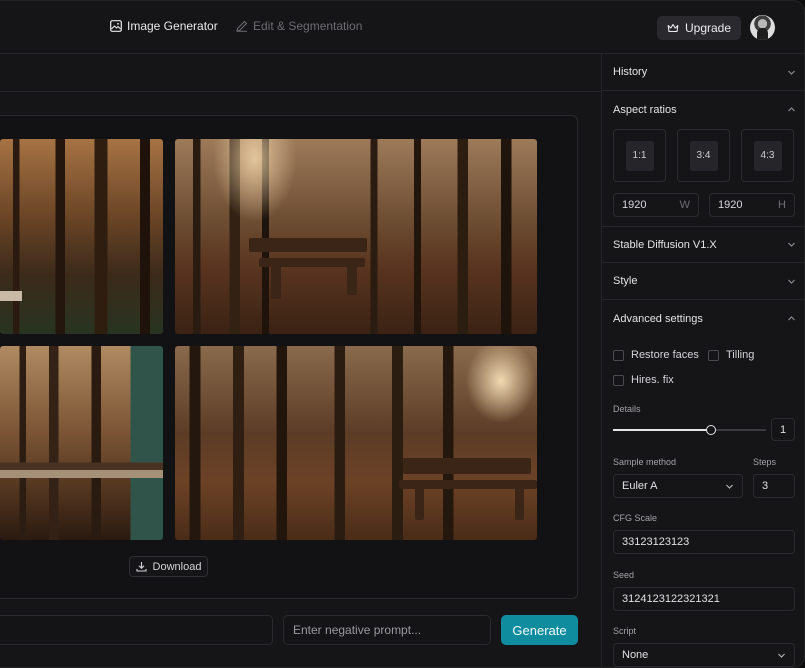 The image size is (805, 668). I want to click on ratio-option-3-4: 3:4, so click(703, 155).